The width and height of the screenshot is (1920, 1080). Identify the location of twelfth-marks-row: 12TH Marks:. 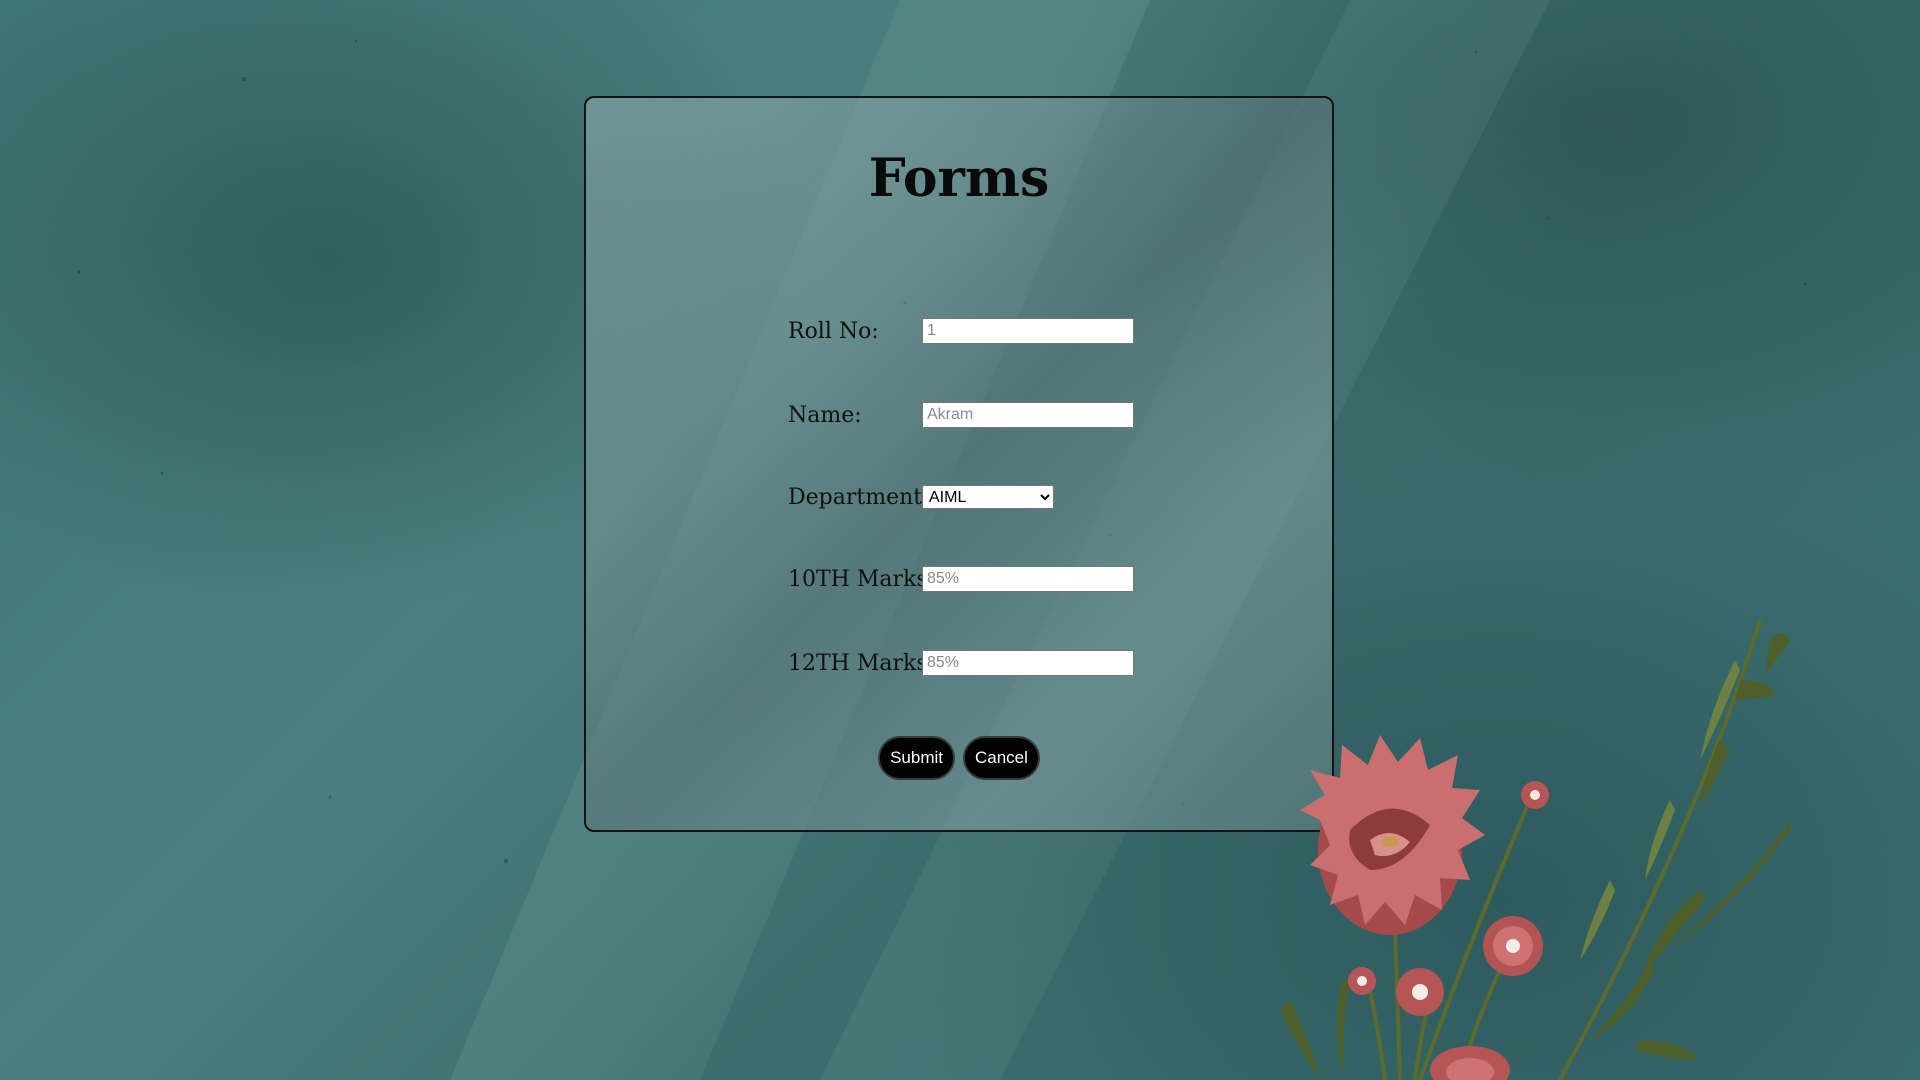
(961, 663).